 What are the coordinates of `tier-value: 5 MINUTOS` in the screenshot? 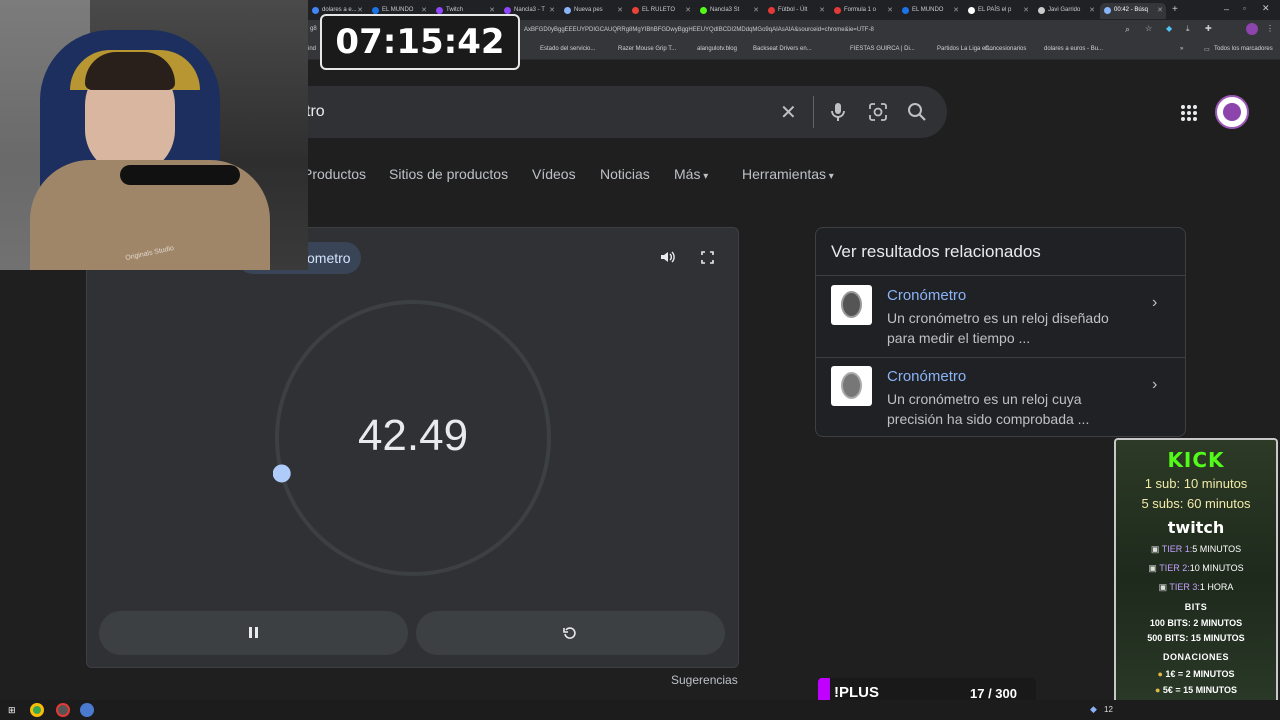 It's located at (1217, 549).